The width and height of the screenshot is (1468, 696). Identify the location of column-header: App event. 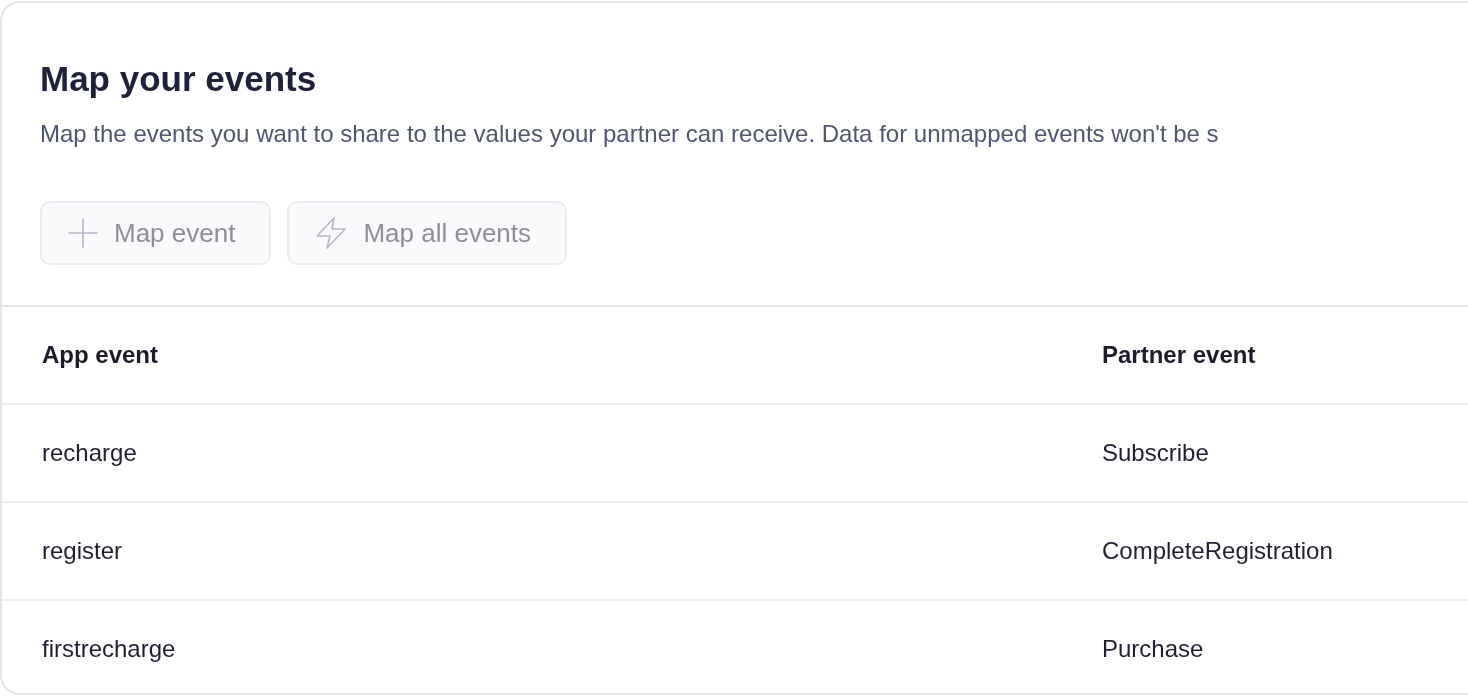
(100, 354).